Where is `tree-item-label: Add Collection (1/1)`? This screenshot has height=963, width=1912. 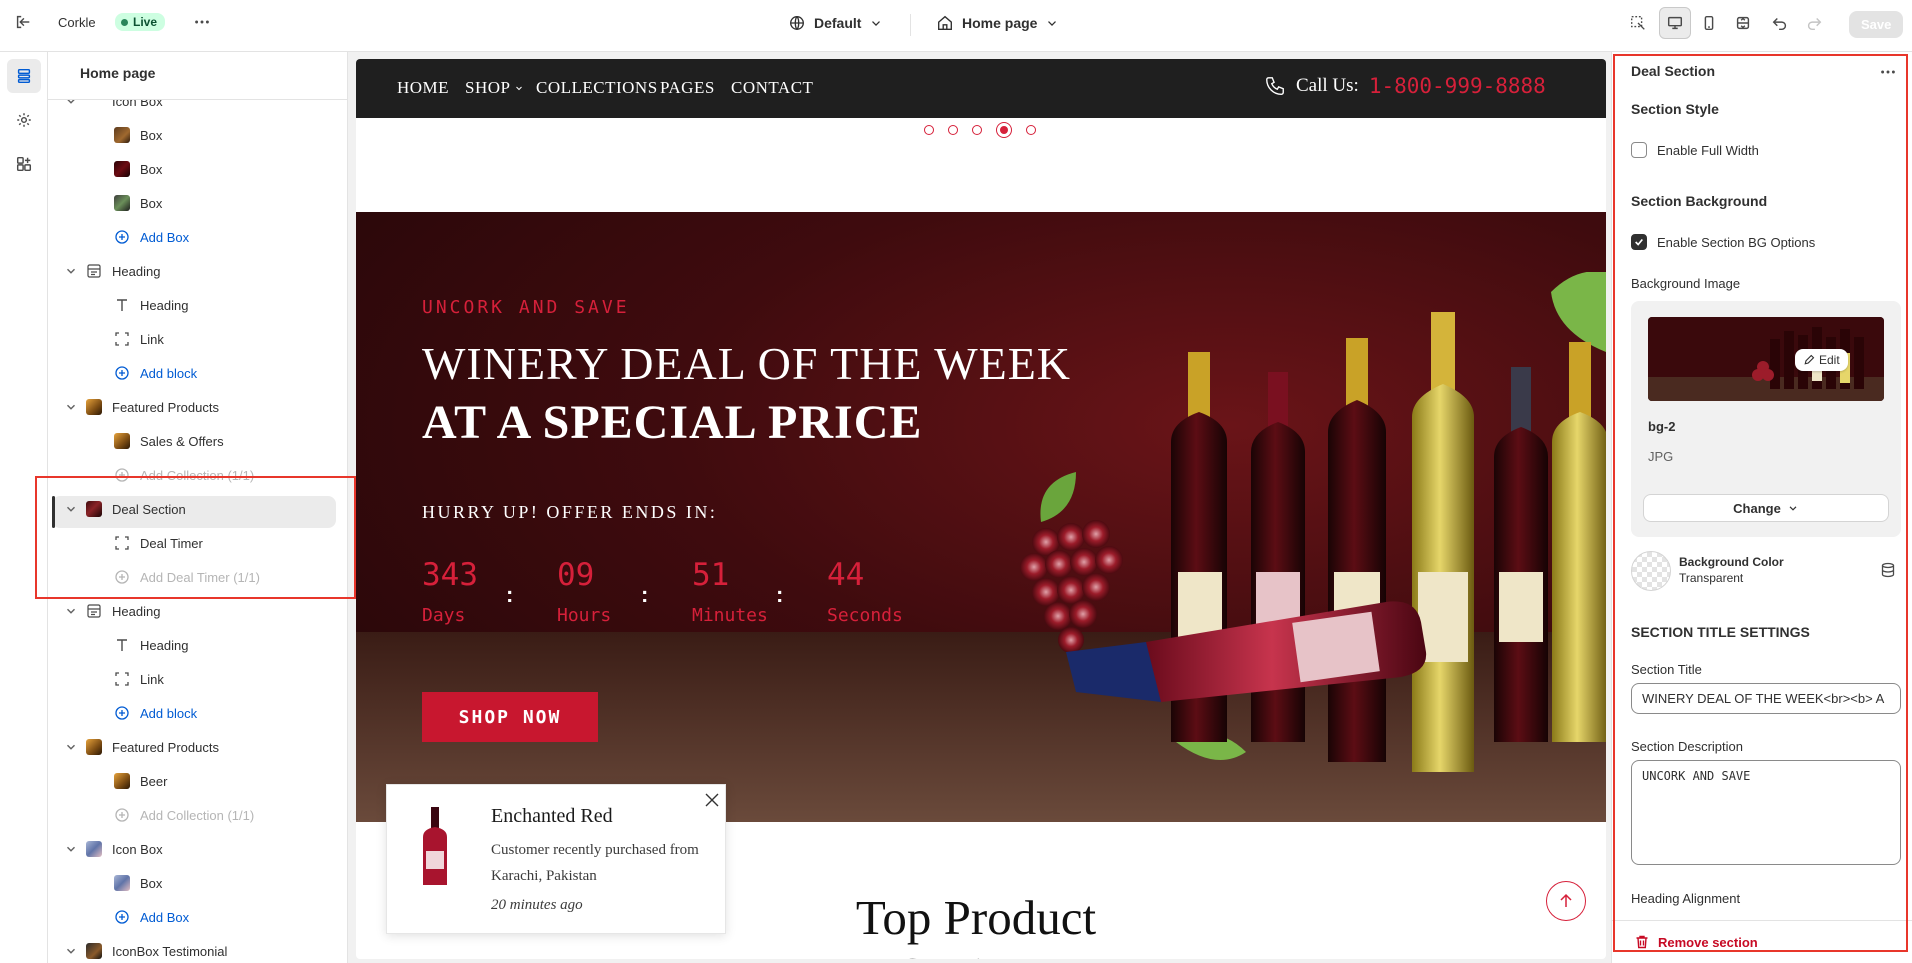
tree-item-label: Add Collection (1/1) is located at coordinates (197, 475).